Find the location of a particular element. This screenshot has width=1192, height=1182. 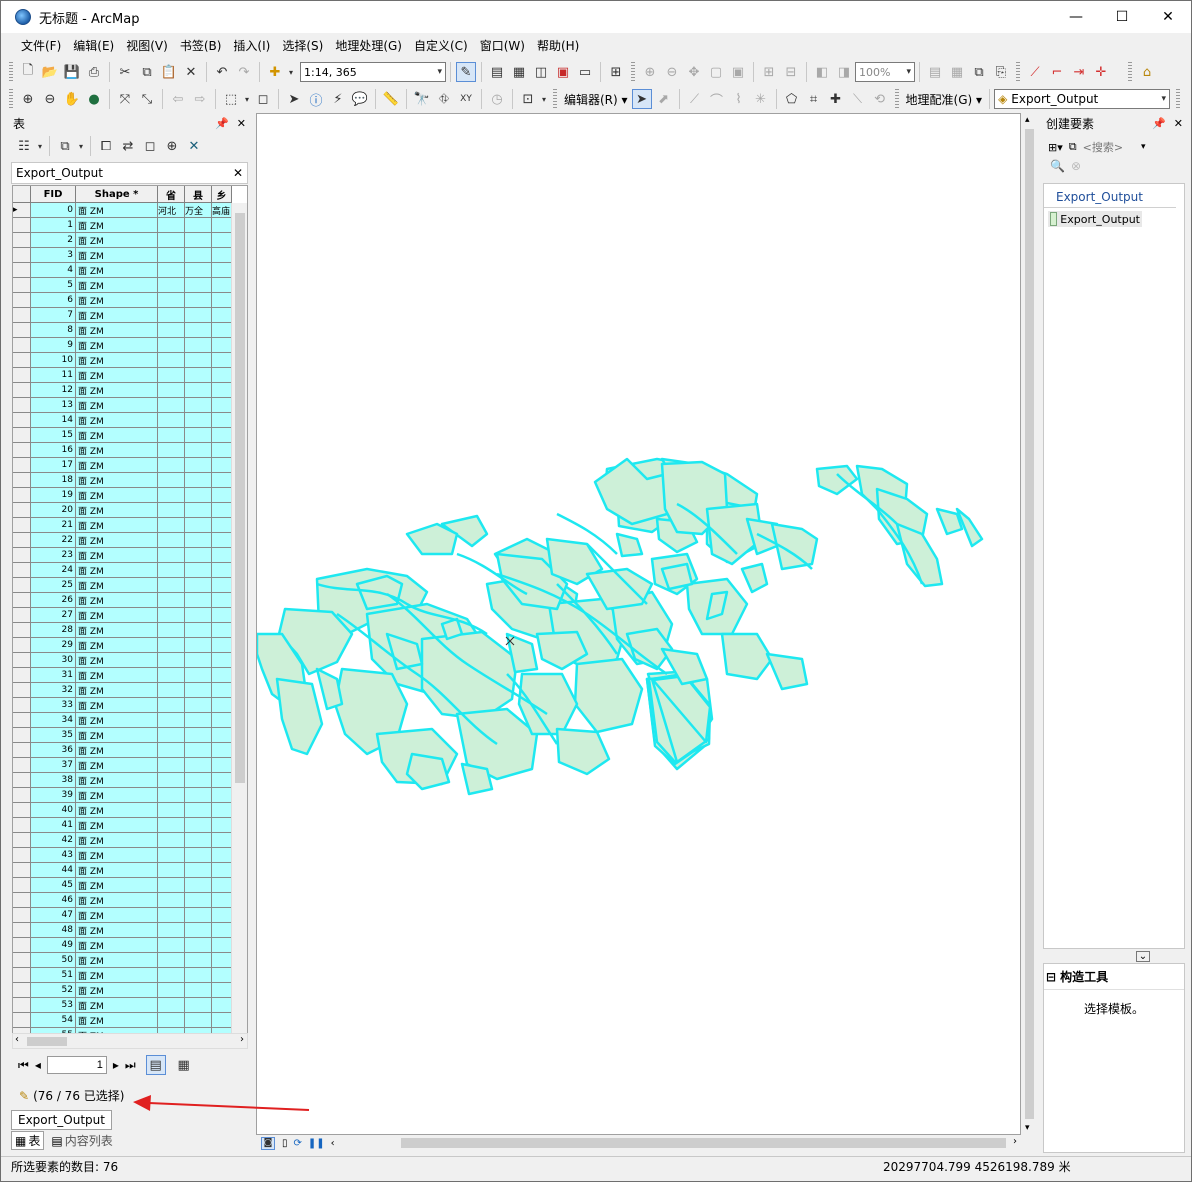

end-point-arc-icon: ⌒ is located at coordinates (717, 99).